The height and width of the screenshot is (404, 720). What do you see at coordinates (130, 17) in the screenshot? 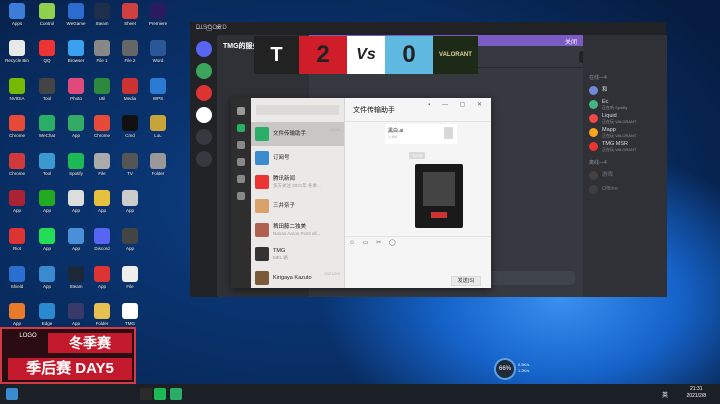
I see `desktop-icon: Sheet` at bounding box center [130, 17].